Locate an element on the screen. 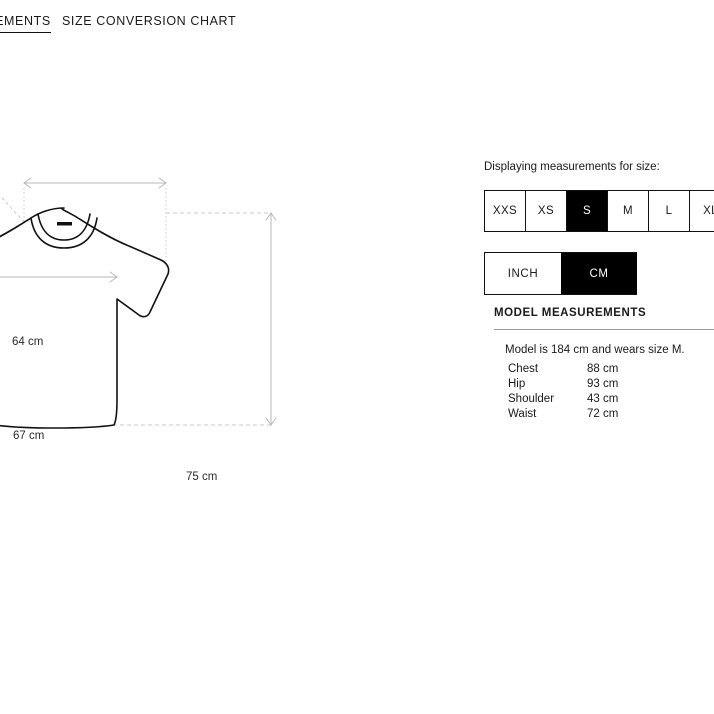 This screenshot has height=714, width=714. size-option-xs: XS is located at coordinates (546, 211).